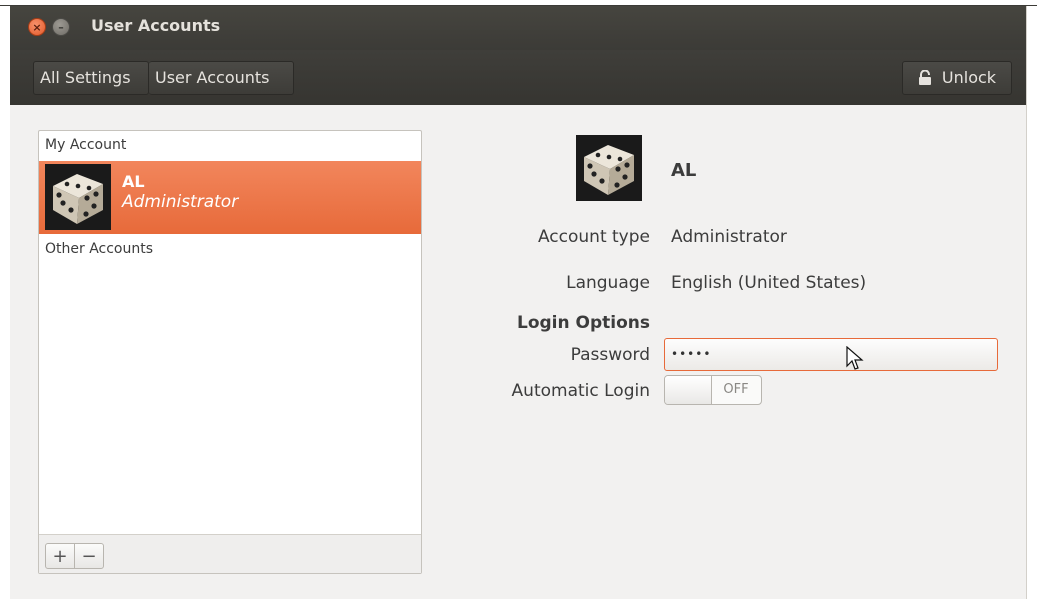  What do you see at coordinates (683, 170) in the screenshot?
I see `user-name: AL` at bounding box center [683, 170].